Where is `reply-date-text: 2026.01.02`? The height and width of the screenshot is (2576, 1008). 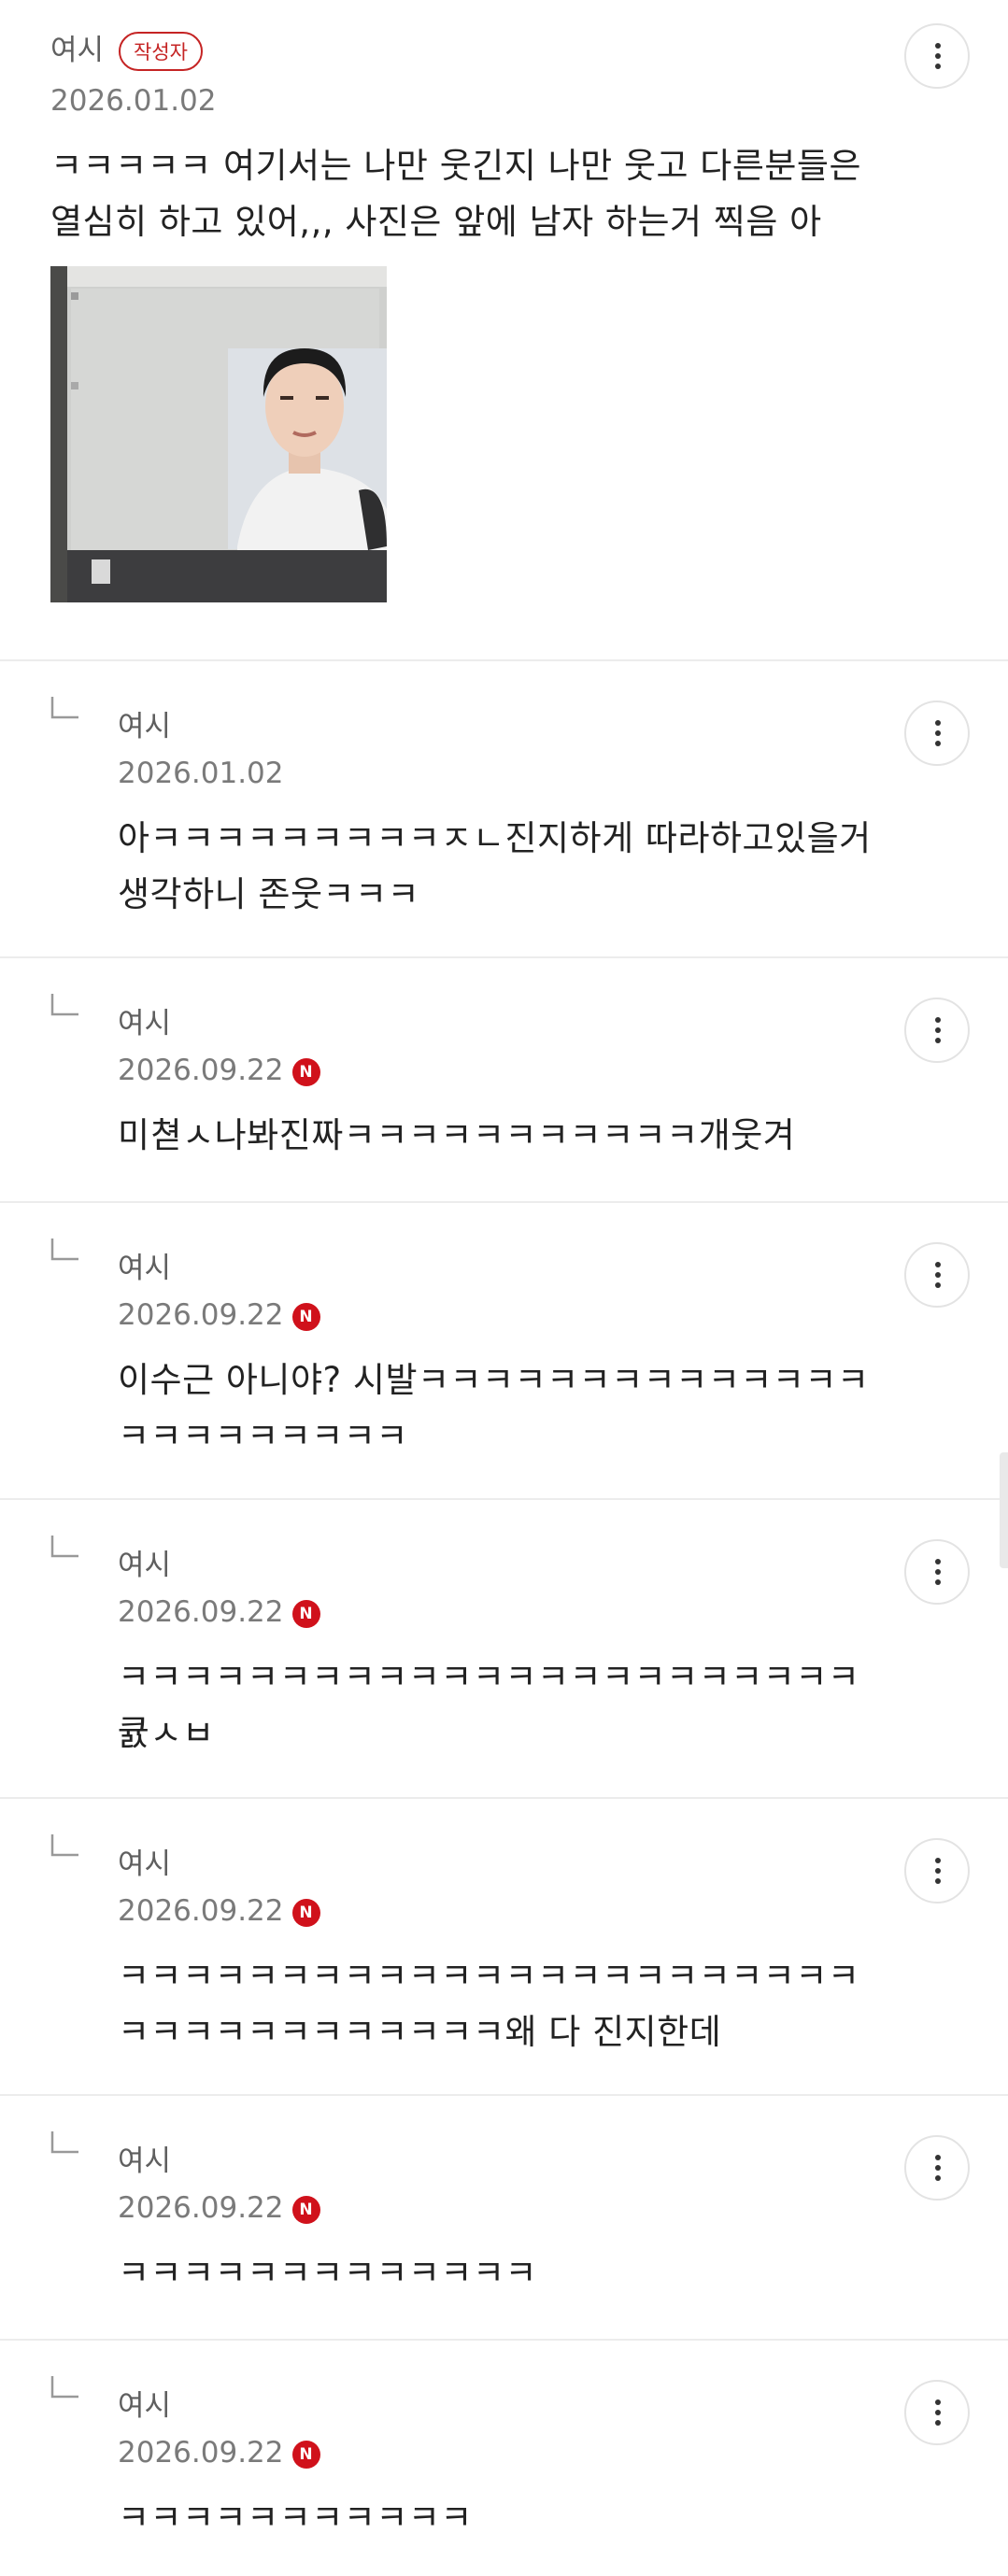 reply-date-text: 2026.01.02 is located at coordinates (201, 773).